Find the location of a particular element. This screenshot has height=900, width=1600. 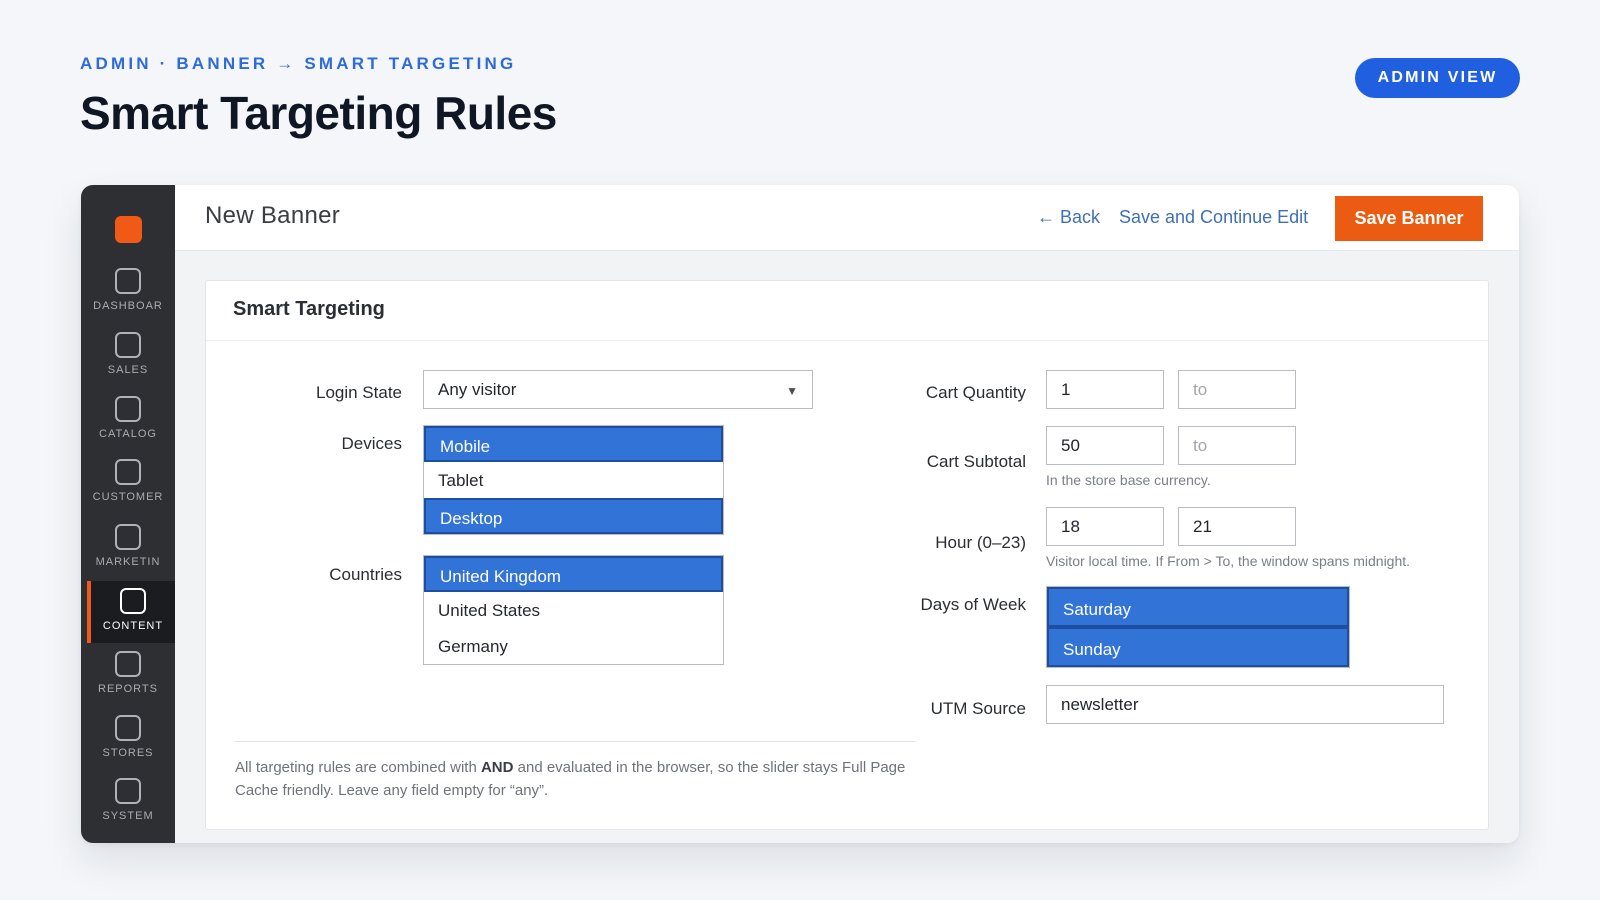

sidebar-item-content: CONTENT is located at coordinates (131, 612).